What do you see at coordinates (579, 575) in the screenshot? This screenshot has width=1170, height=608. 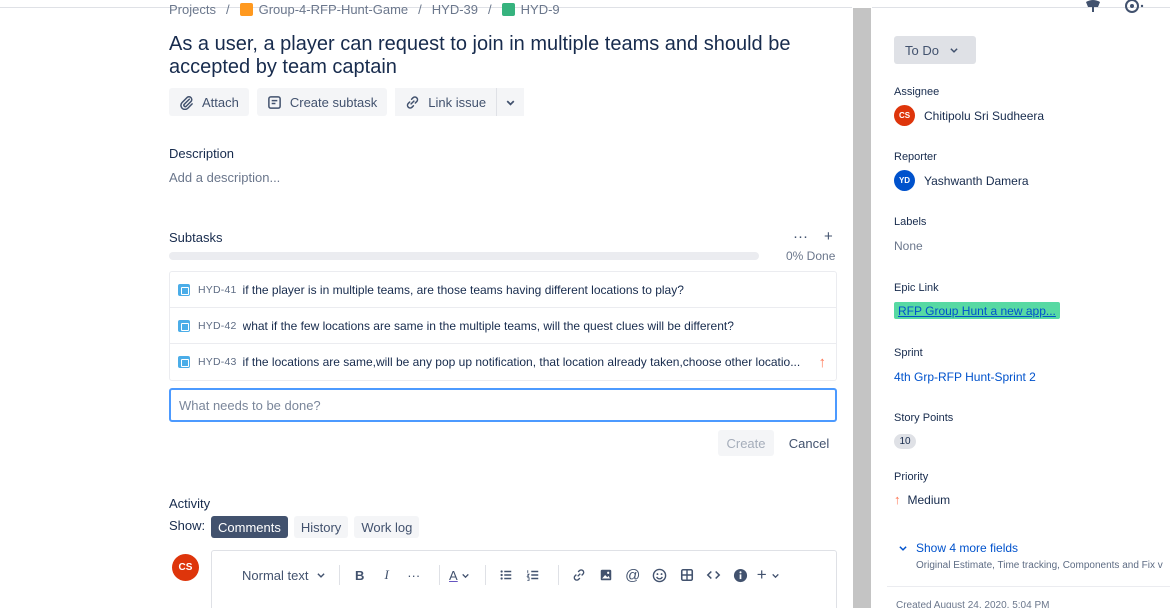 I see `link-icon` at bounding box center [579, 575].